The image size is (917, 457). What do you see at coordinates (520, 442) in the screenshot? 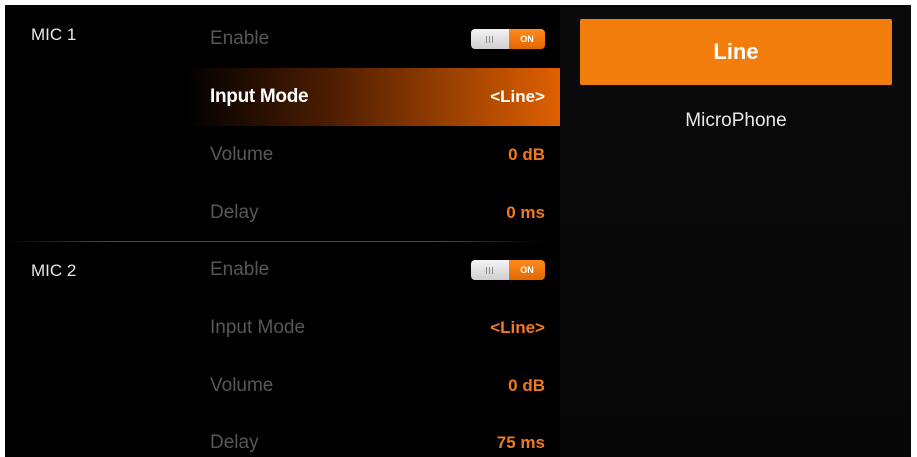
I see `mic2-delay-value: 75 ms` at bounding box center [520, 442].